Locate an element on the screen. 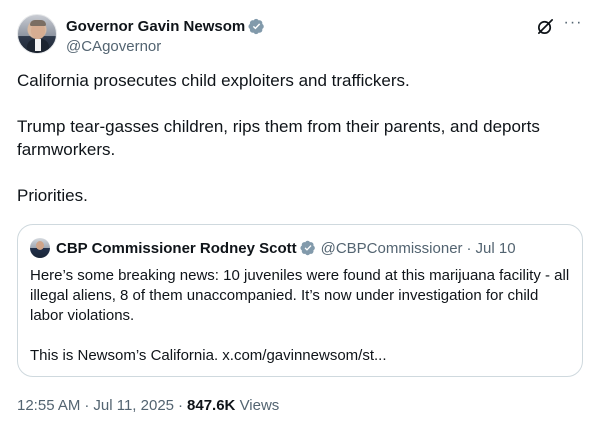 This screenshot has width=601, height=430. quoted-author-avatar is located at coordinates (40, 248).